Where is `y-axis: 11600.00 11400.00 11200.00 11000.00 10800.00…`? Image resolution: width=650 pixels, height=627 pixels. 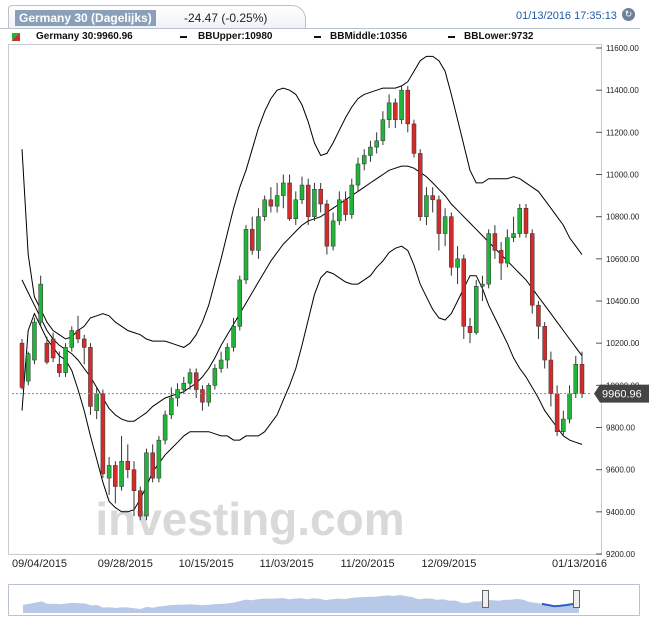
y-axis: 11600.00 11400.00 11200.00 11000.00 10800.00… is located at coordinates (618, 301).